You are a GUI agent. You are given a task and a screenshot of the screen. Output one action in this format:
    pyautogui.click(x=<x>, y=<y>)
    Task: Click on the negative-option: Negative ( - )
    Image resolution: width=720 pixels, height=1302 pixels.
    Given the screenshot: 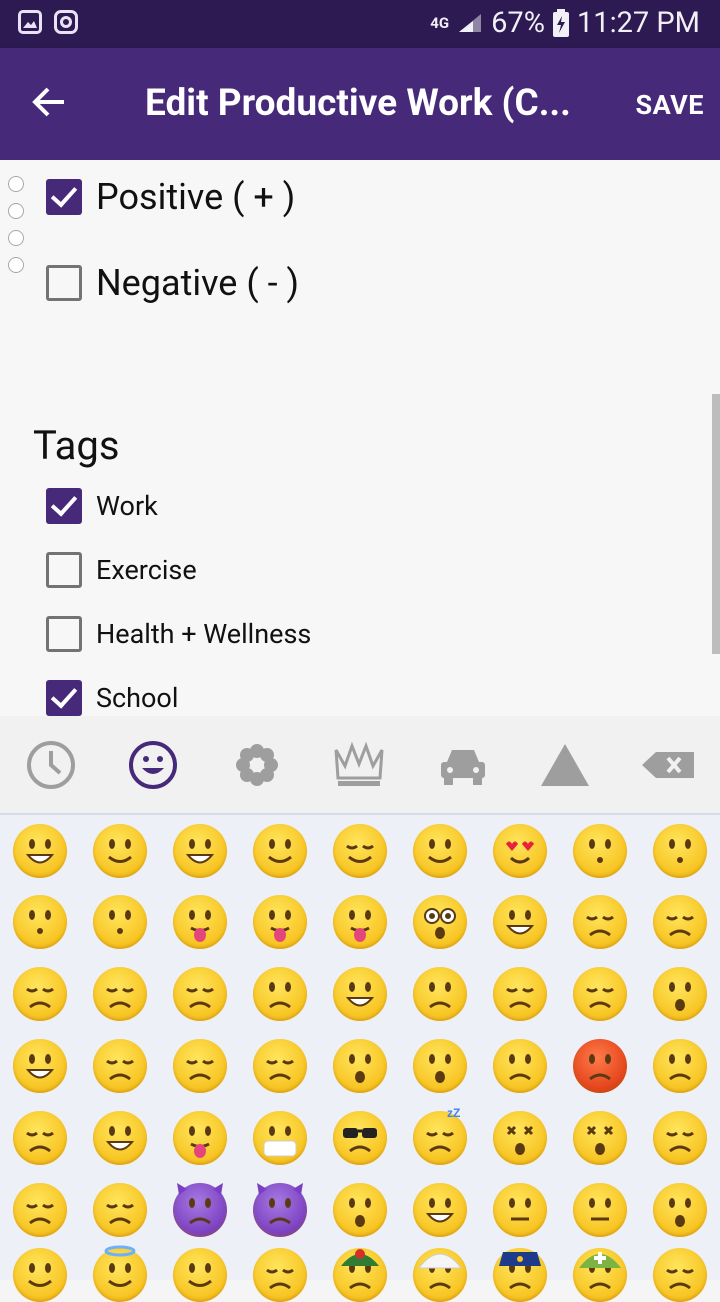 What is the action you would take?
    pyautogui.click(x=172, y=283)
    